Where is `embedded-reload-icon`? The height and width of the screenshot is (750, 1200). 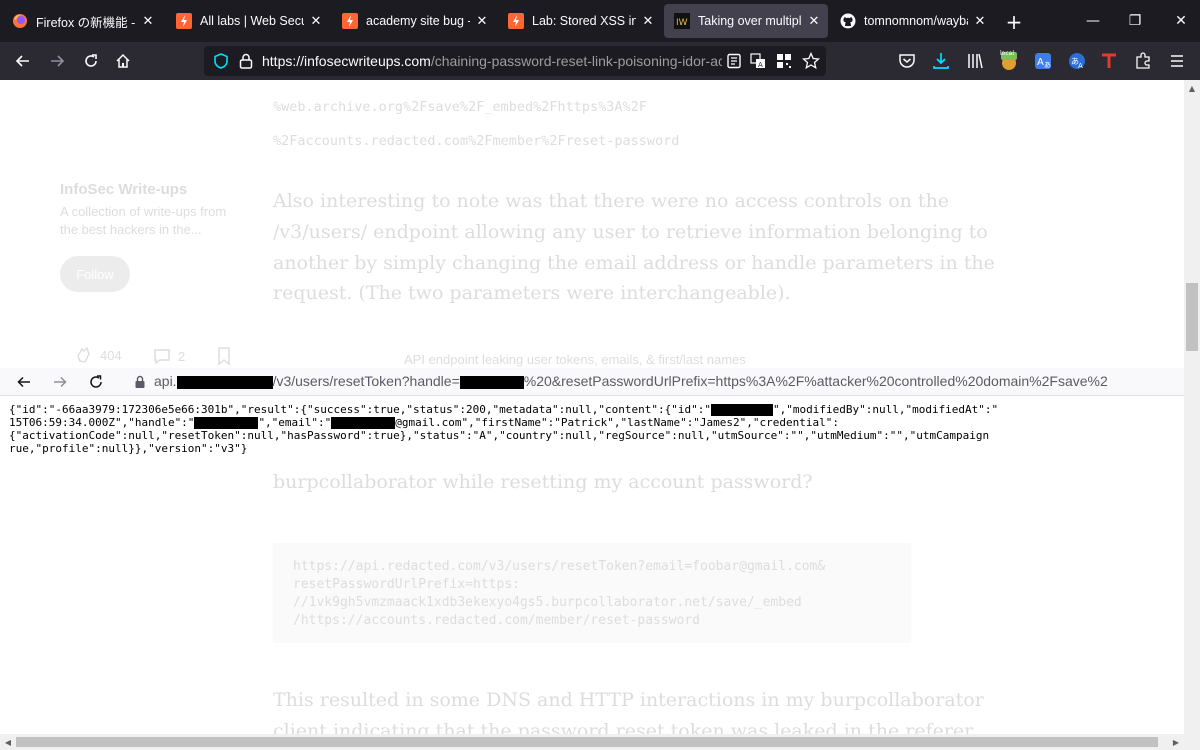
embedded-reload-icon is located at coordinates (96, 382).